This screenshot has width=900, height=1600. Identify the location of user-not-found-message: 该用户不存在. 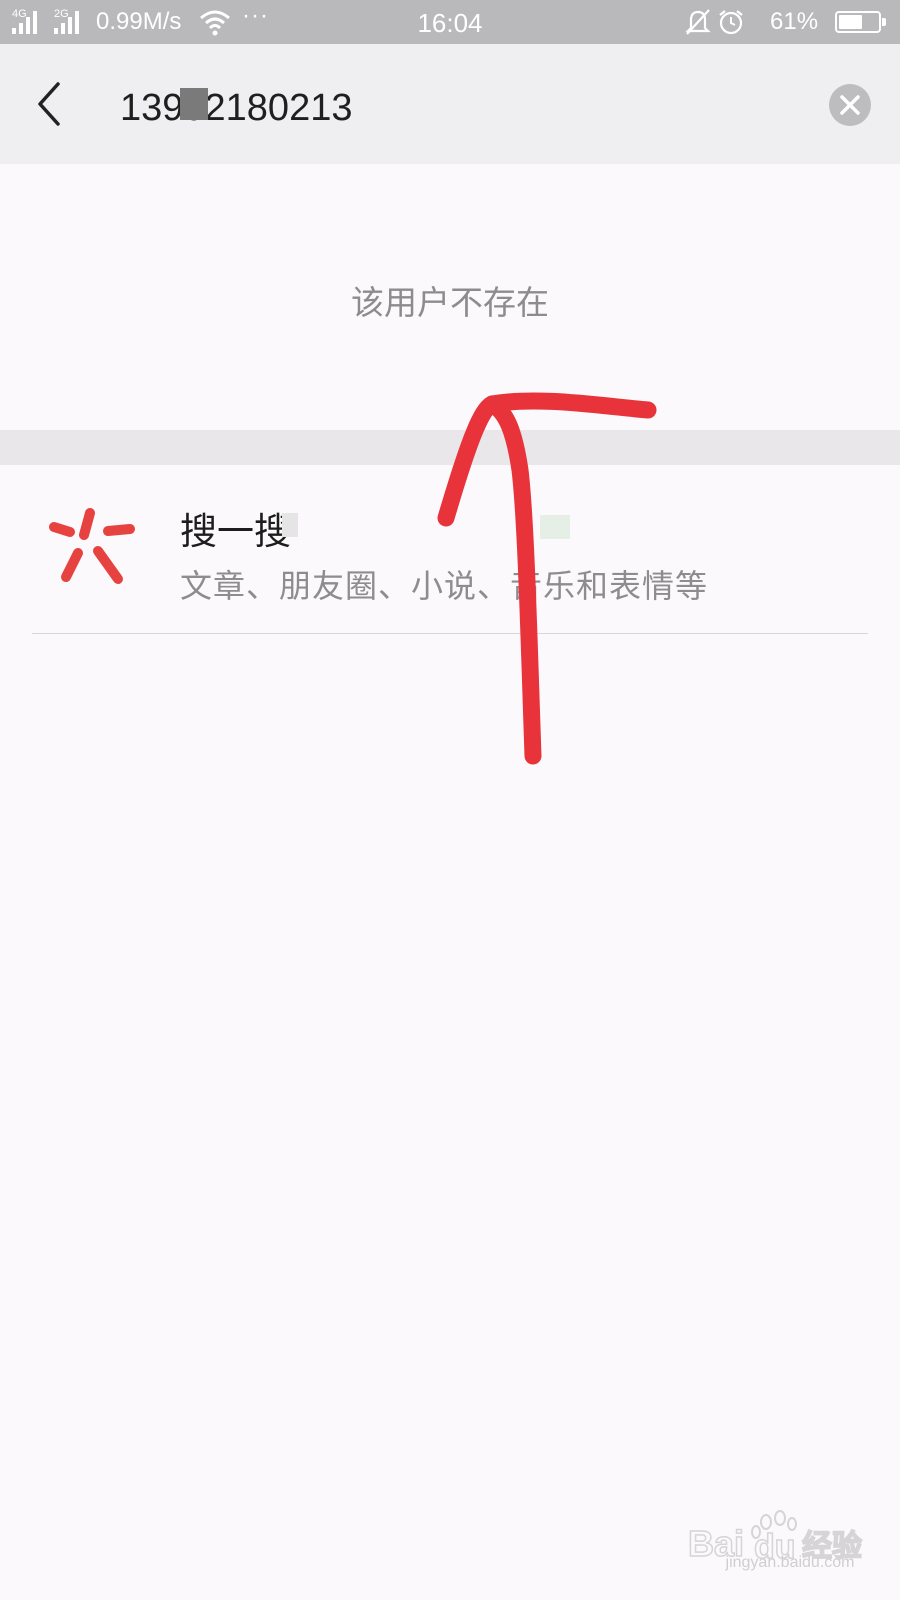
(450, 302).